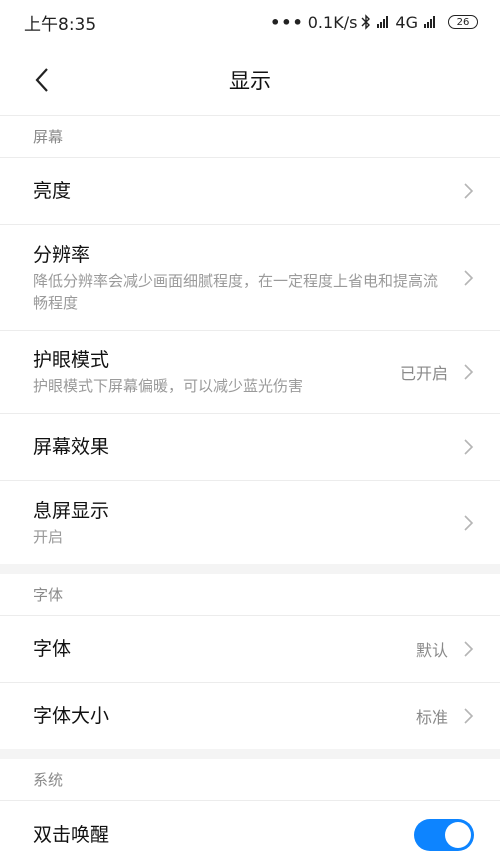 The image size is (500, 868). What do you see at coordinates (250, 649) in the screenshot?
I see `font-row: 字体 默认` at bounding box center [250, 649].